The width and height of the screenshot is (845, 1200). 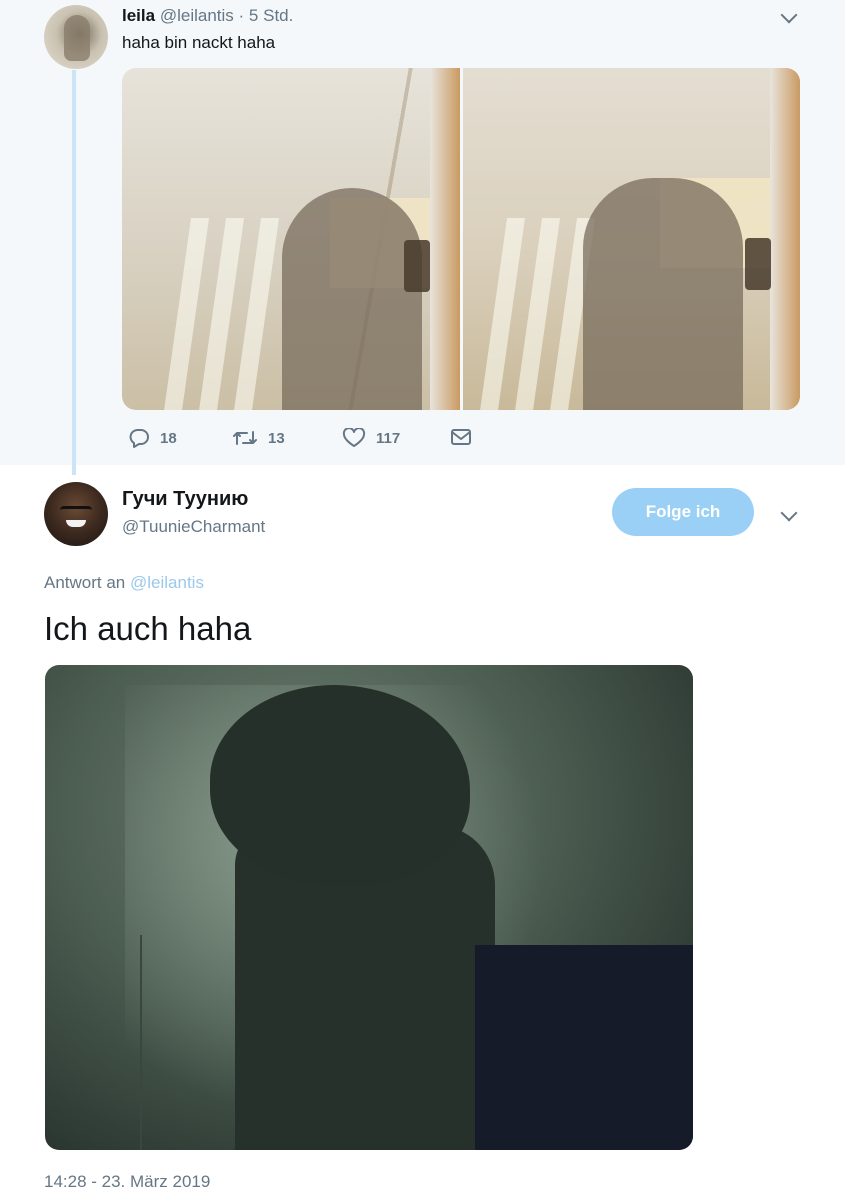 I want to click on avatar-glasses, so click(x=76, y=511).